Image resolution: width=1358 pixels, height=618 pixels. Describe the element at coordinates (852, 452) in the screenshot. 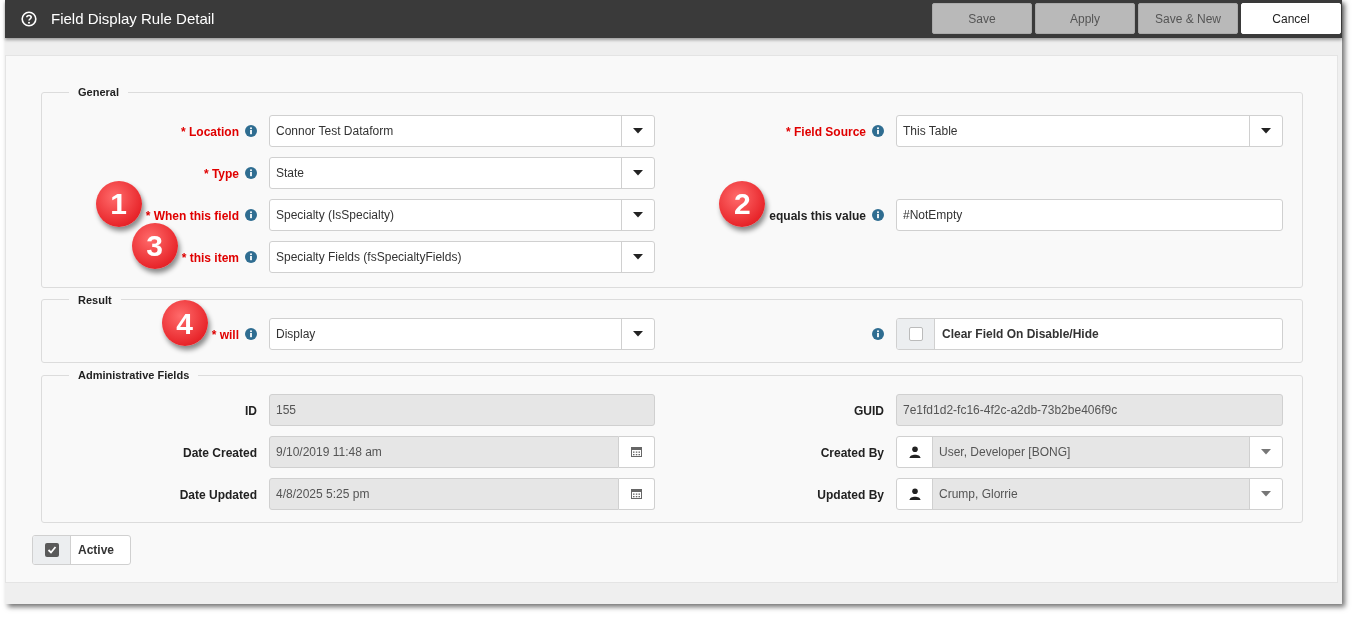

I see `field-label: Created By` at that location.